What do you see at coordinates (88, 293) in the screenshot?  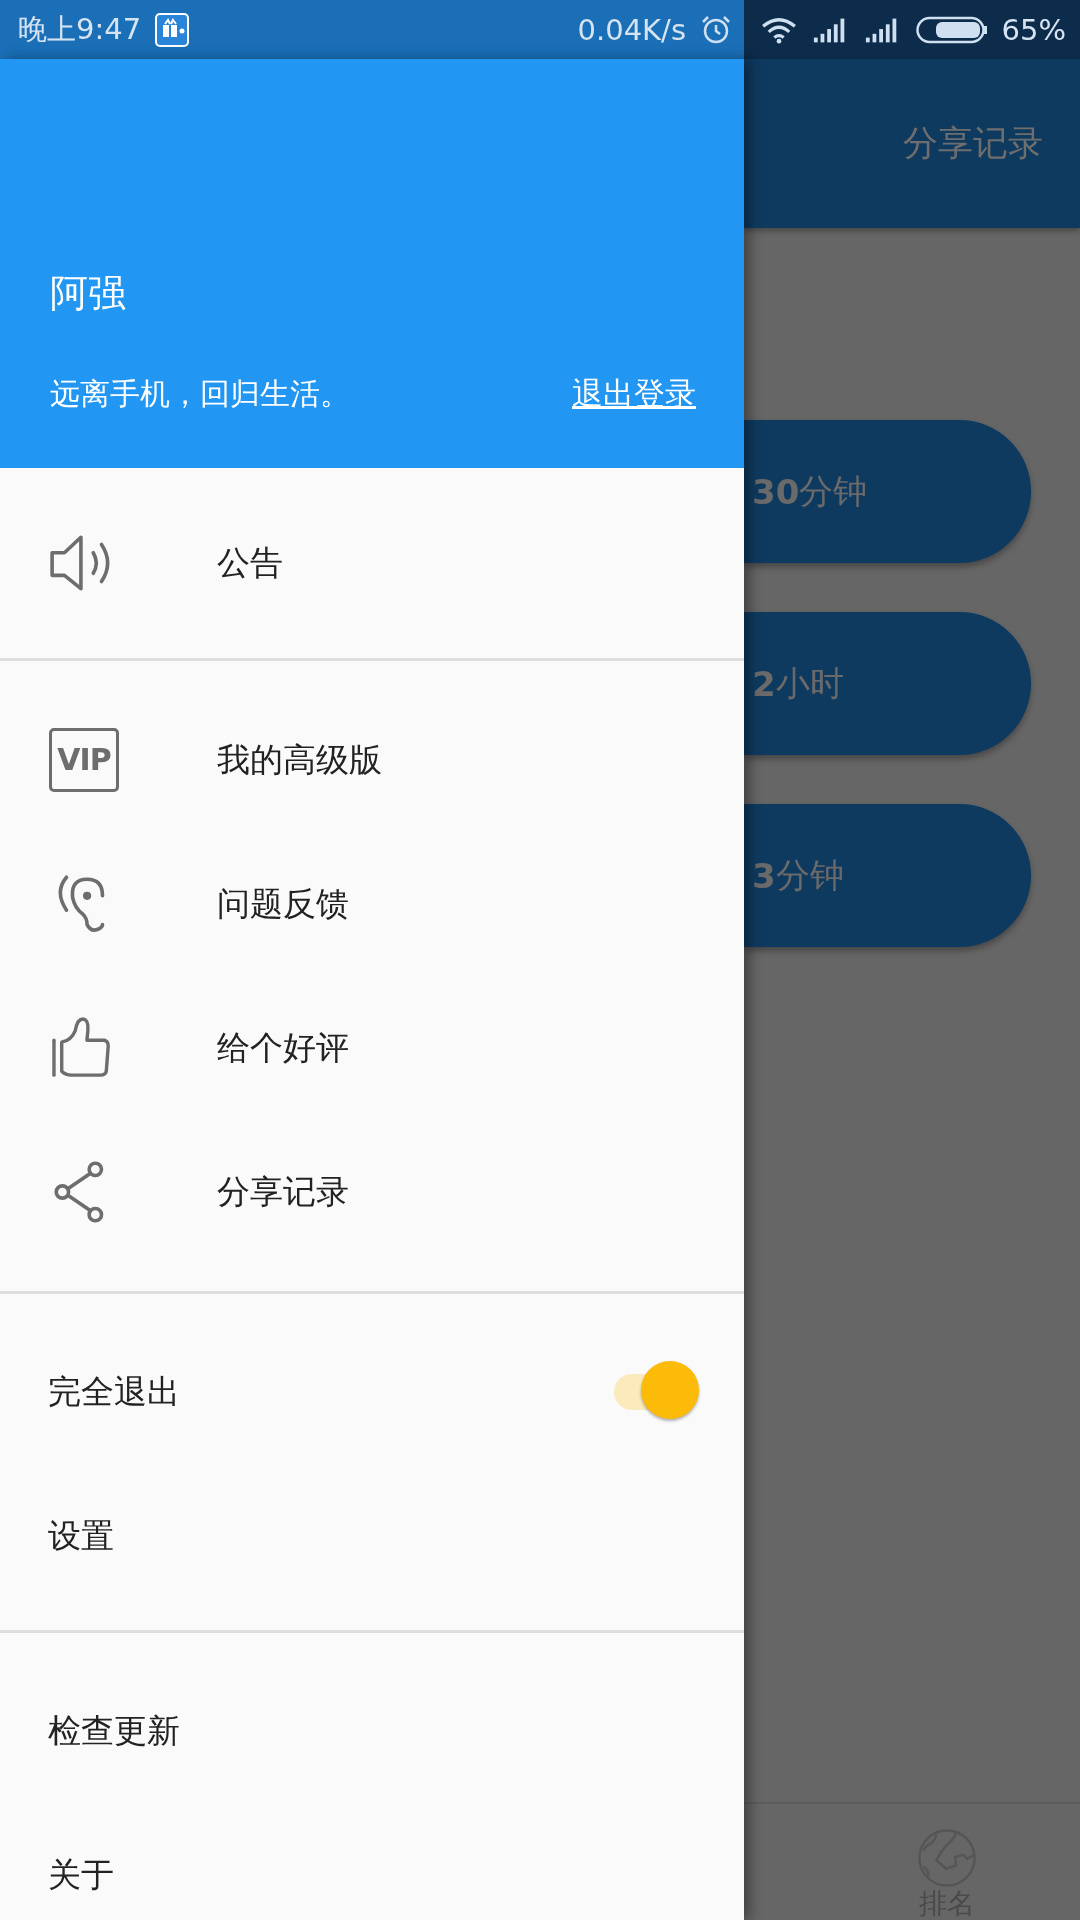 I see `user-name: 阿强` at bounding box center [88, 293].